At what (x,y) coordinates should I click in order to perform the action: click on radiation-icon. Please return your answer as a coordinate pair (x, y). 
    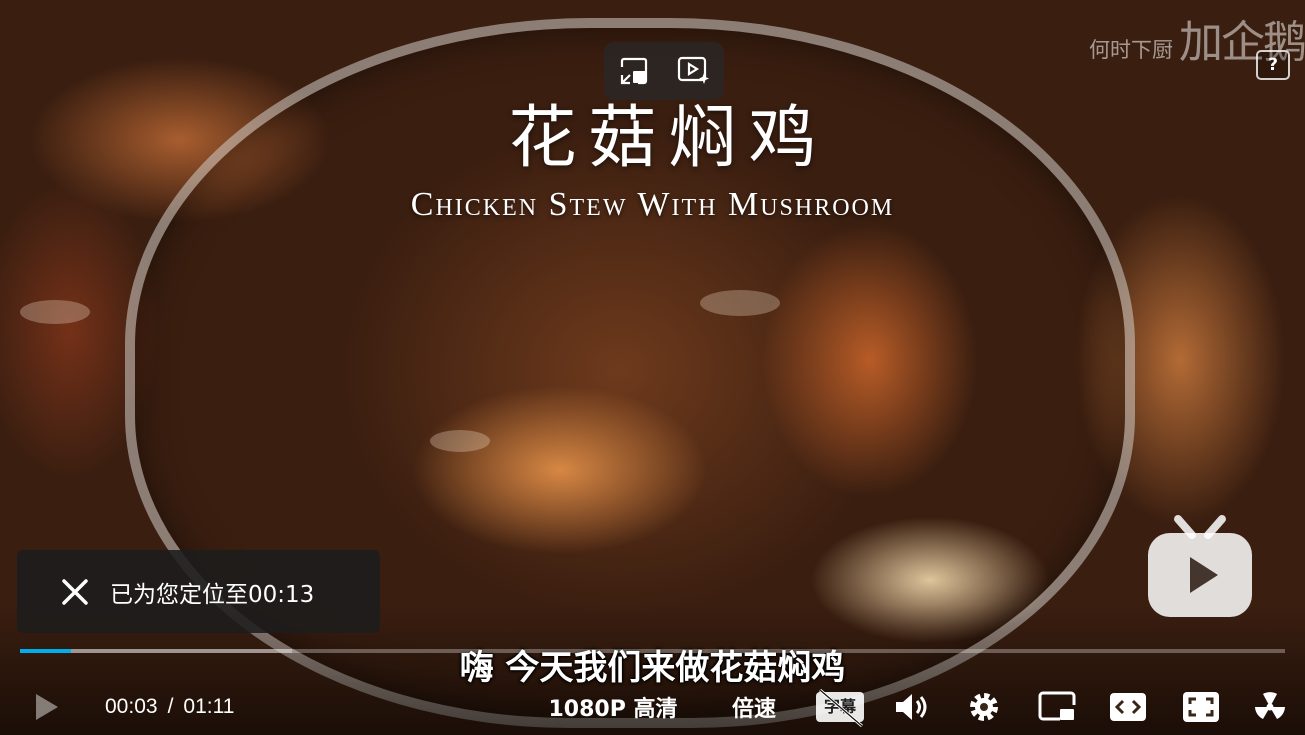
    Looking at the image, I should click on (1270, 707).